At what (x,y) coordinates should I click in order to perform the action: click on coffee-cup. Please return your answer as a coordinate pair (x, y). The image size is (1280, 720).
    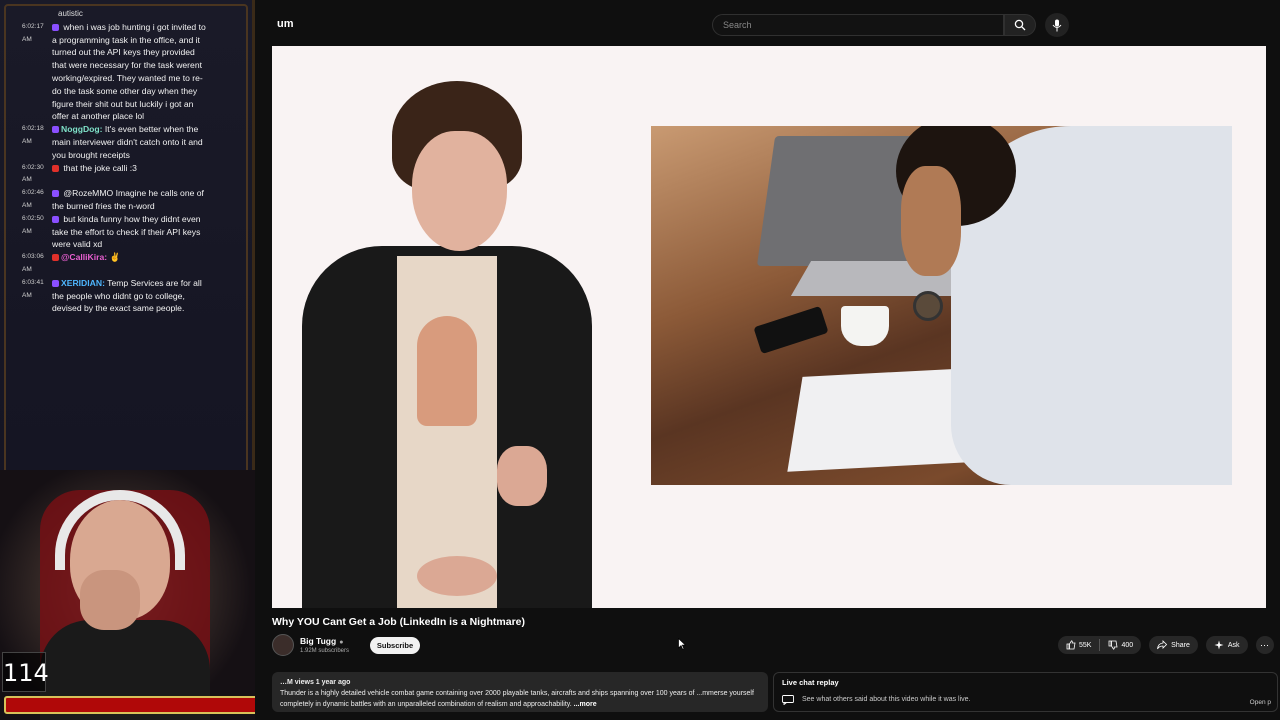
    Looking at the image, I should click on (865, 326).